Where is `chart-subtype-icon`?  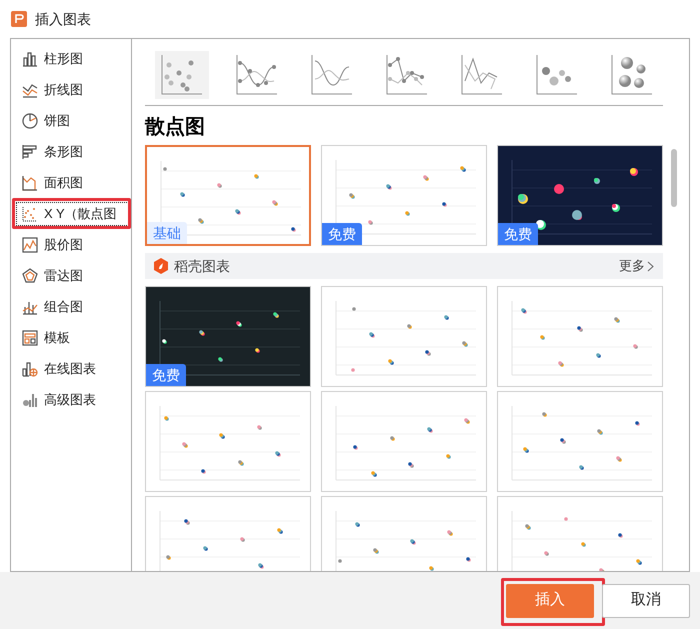 chart-subtype-icon is located at coordinates (182, 75).